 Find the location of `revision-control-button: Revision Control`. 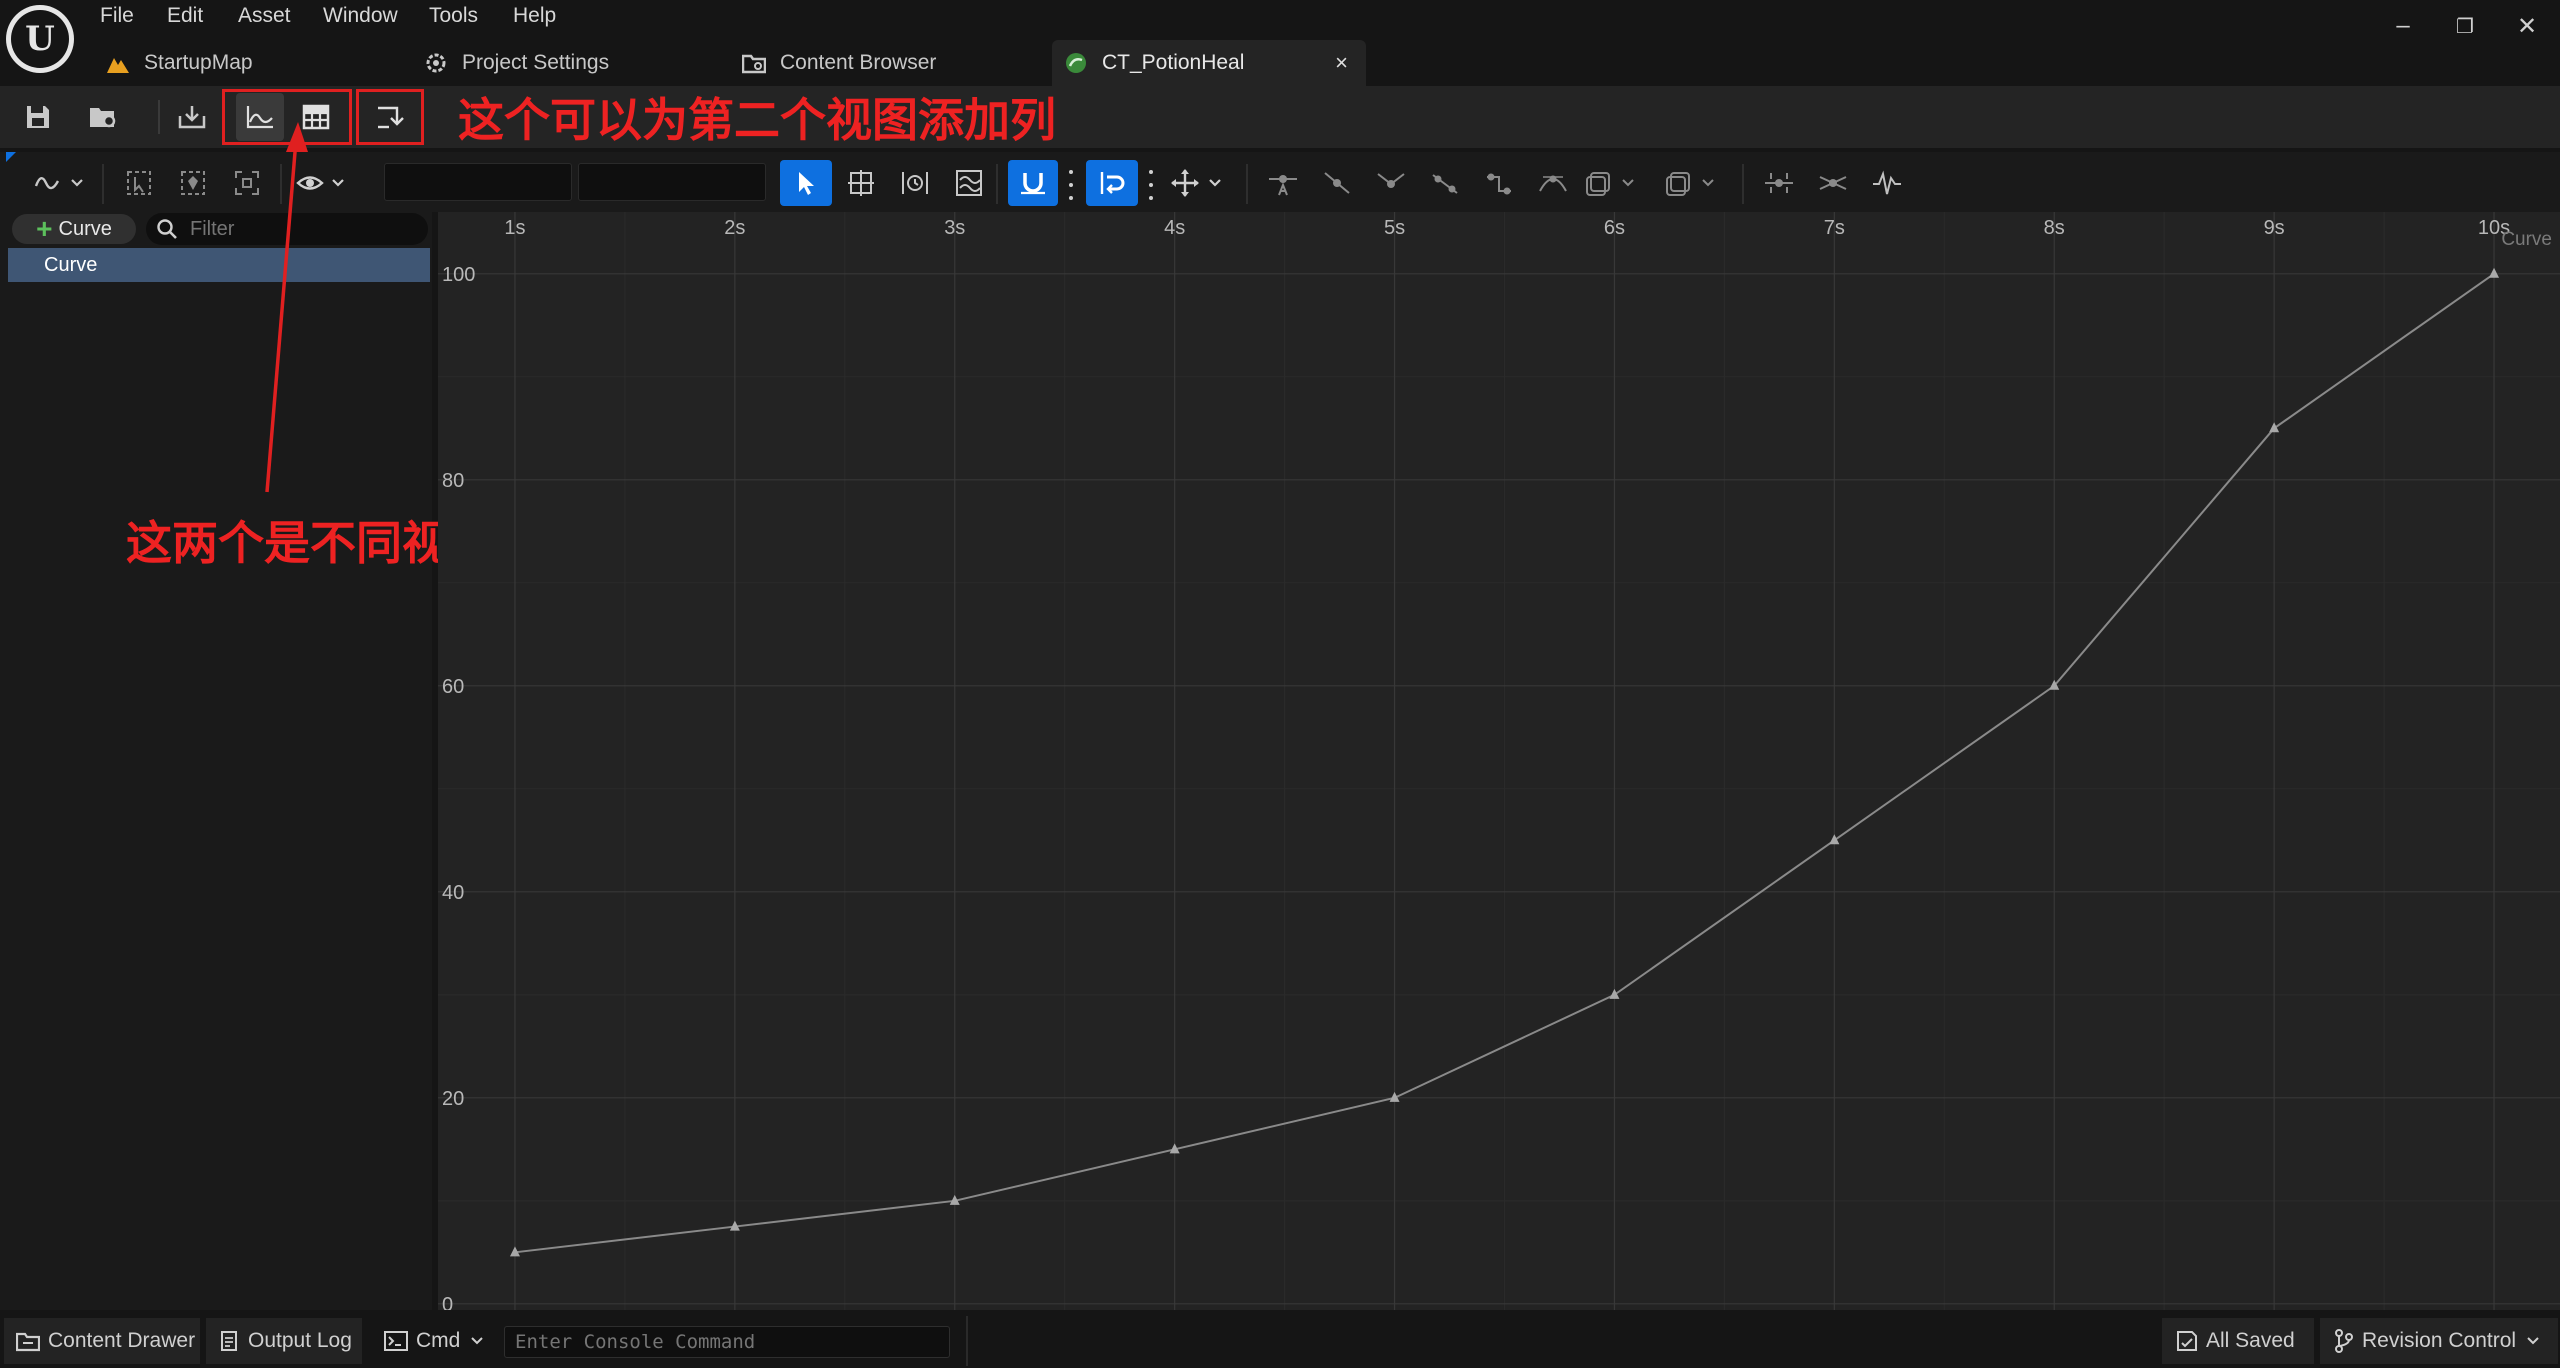

revision-control-button: Revision Control is located at coordinates (2439, 1341).